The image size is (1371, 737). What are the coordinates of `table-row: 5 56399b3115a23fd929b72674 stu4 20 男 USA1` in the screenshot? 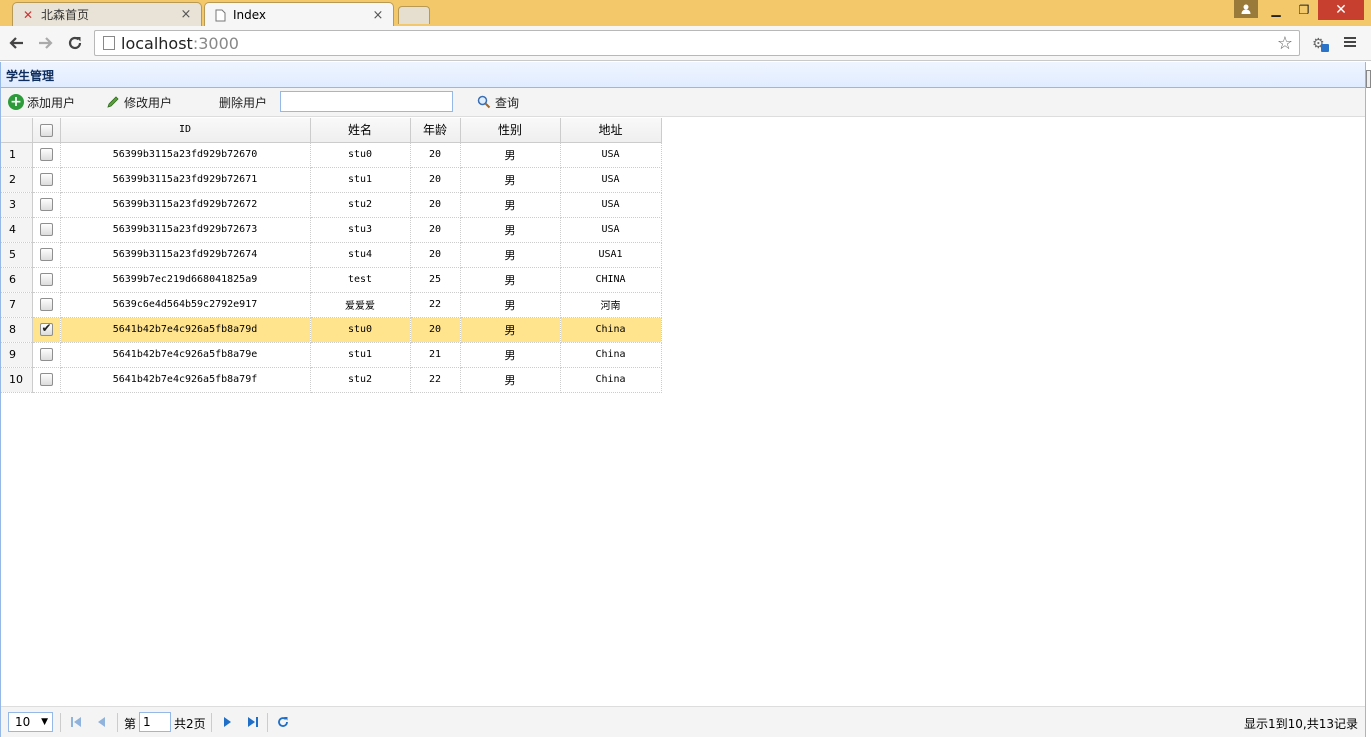 It's located at (331, 255).